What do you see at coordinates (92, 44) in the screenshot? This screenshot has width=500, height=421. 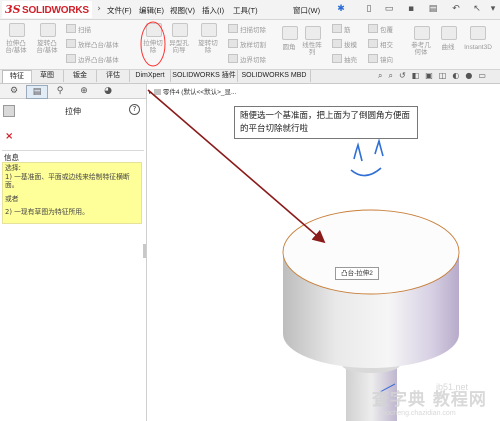 I see `loft-boss-button: 放样凸台/基体` at bounding box center [92, 44].